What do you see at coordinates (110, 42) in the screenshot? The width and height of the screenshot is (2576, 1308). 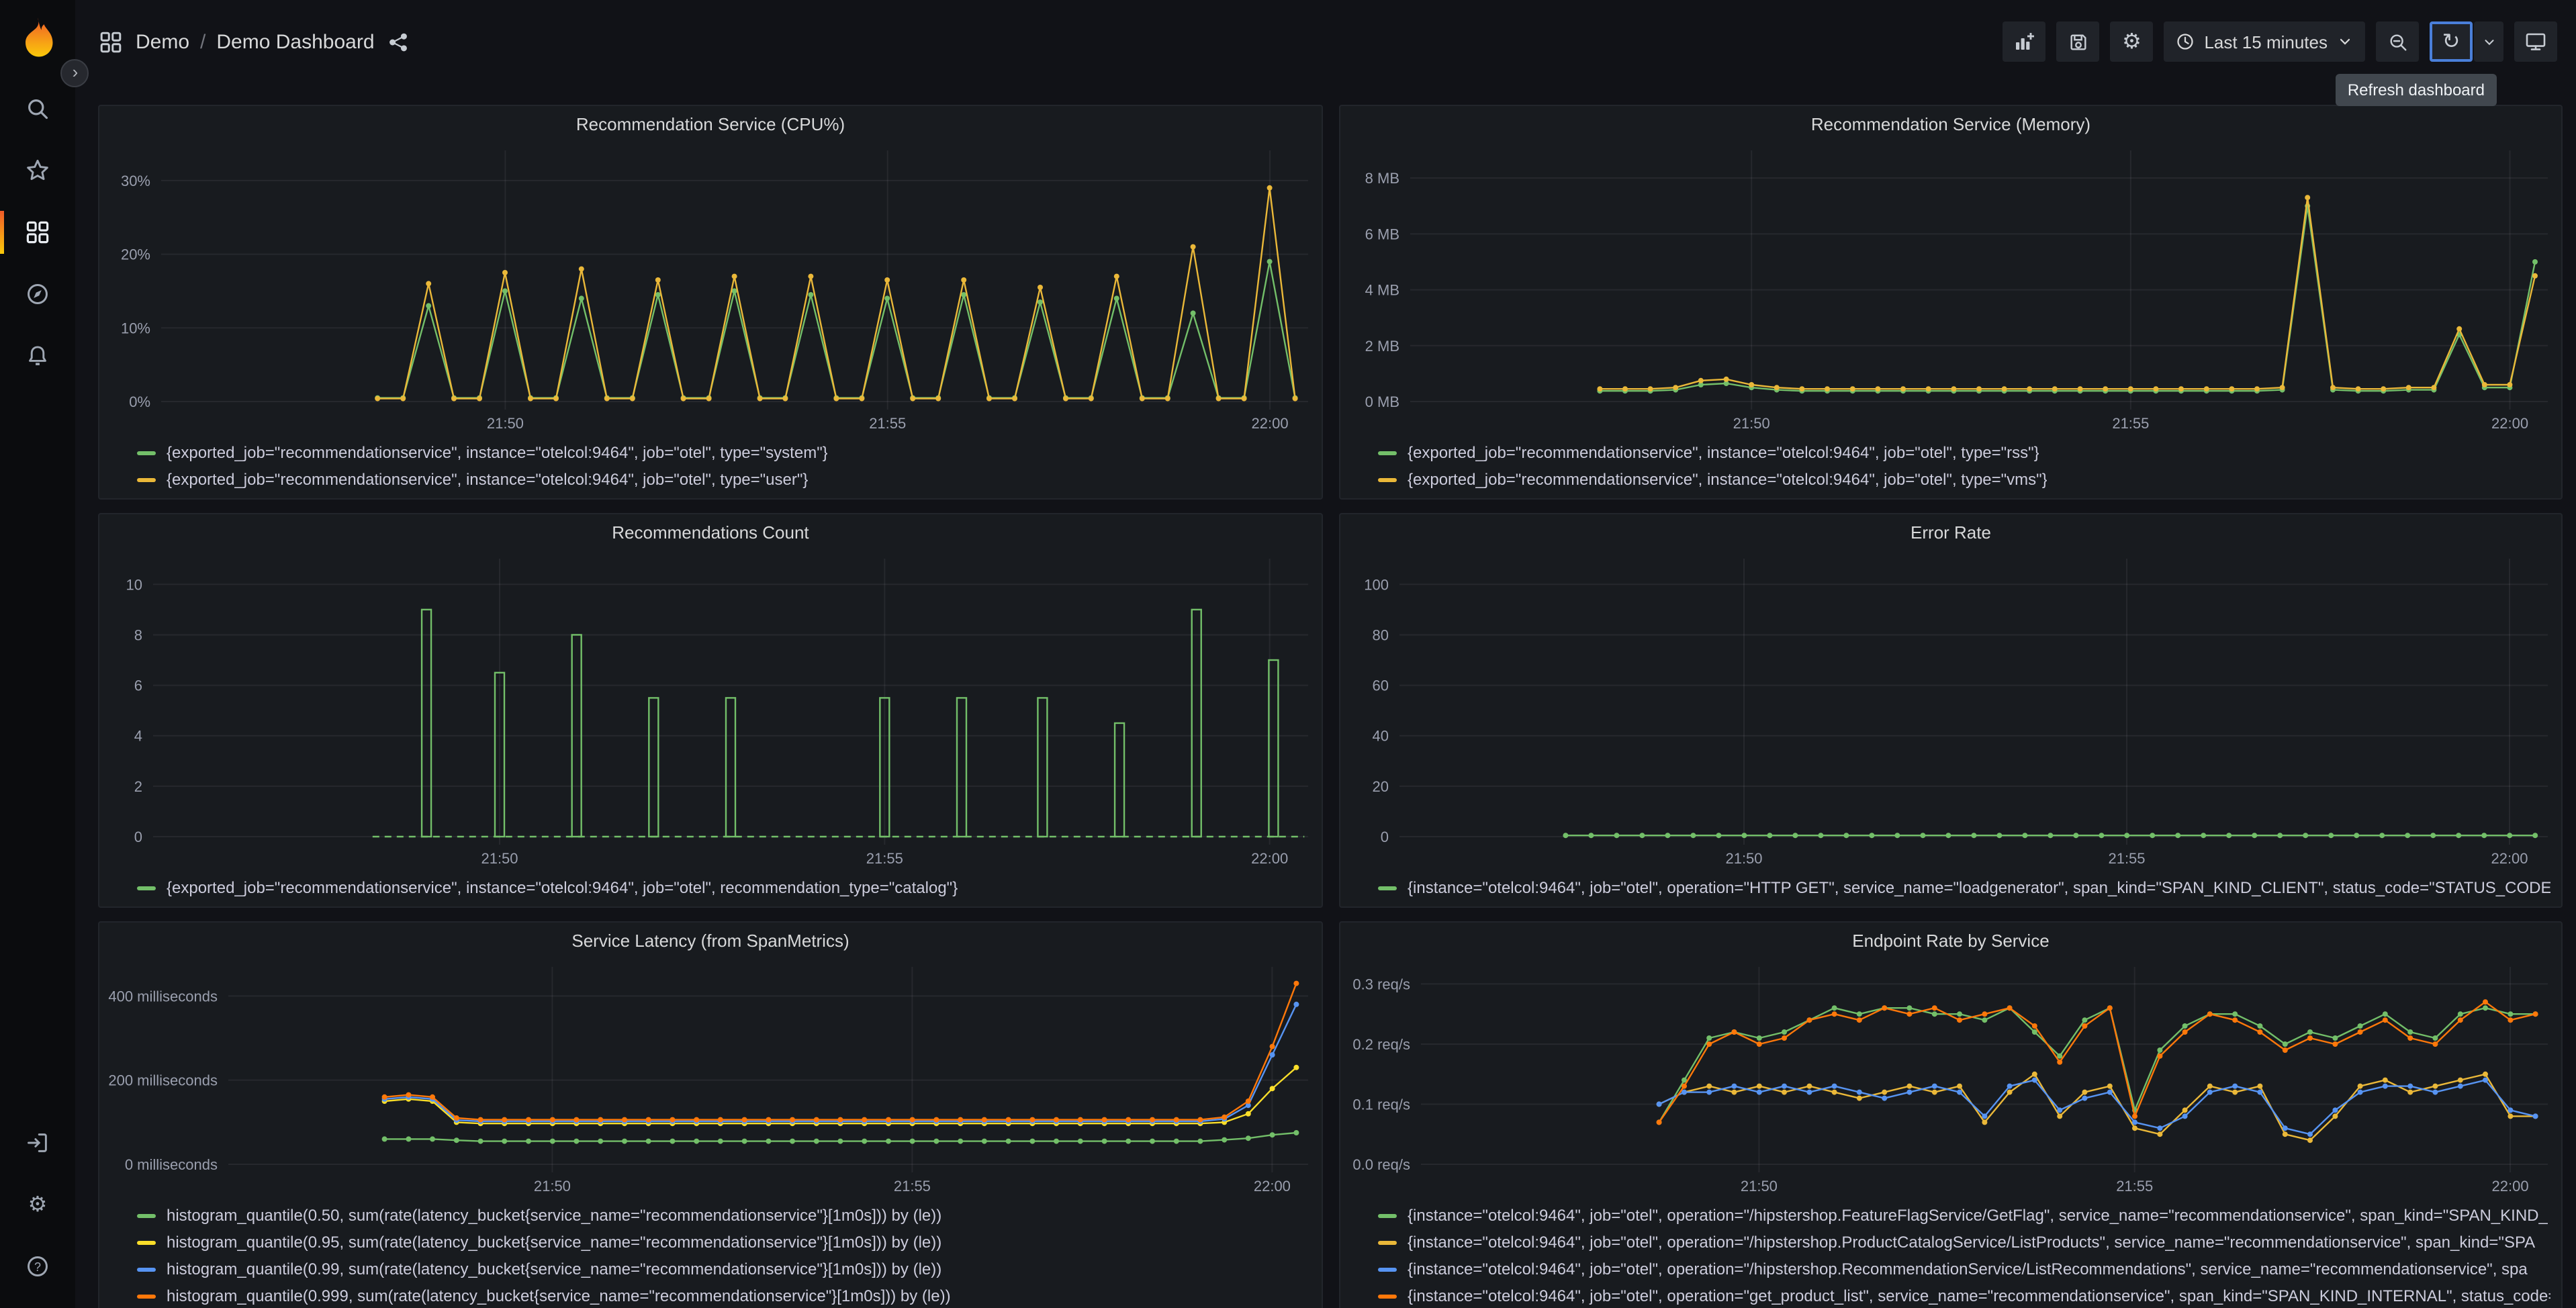 I see `apps-grid-icon` at bounding box center [110, 42].